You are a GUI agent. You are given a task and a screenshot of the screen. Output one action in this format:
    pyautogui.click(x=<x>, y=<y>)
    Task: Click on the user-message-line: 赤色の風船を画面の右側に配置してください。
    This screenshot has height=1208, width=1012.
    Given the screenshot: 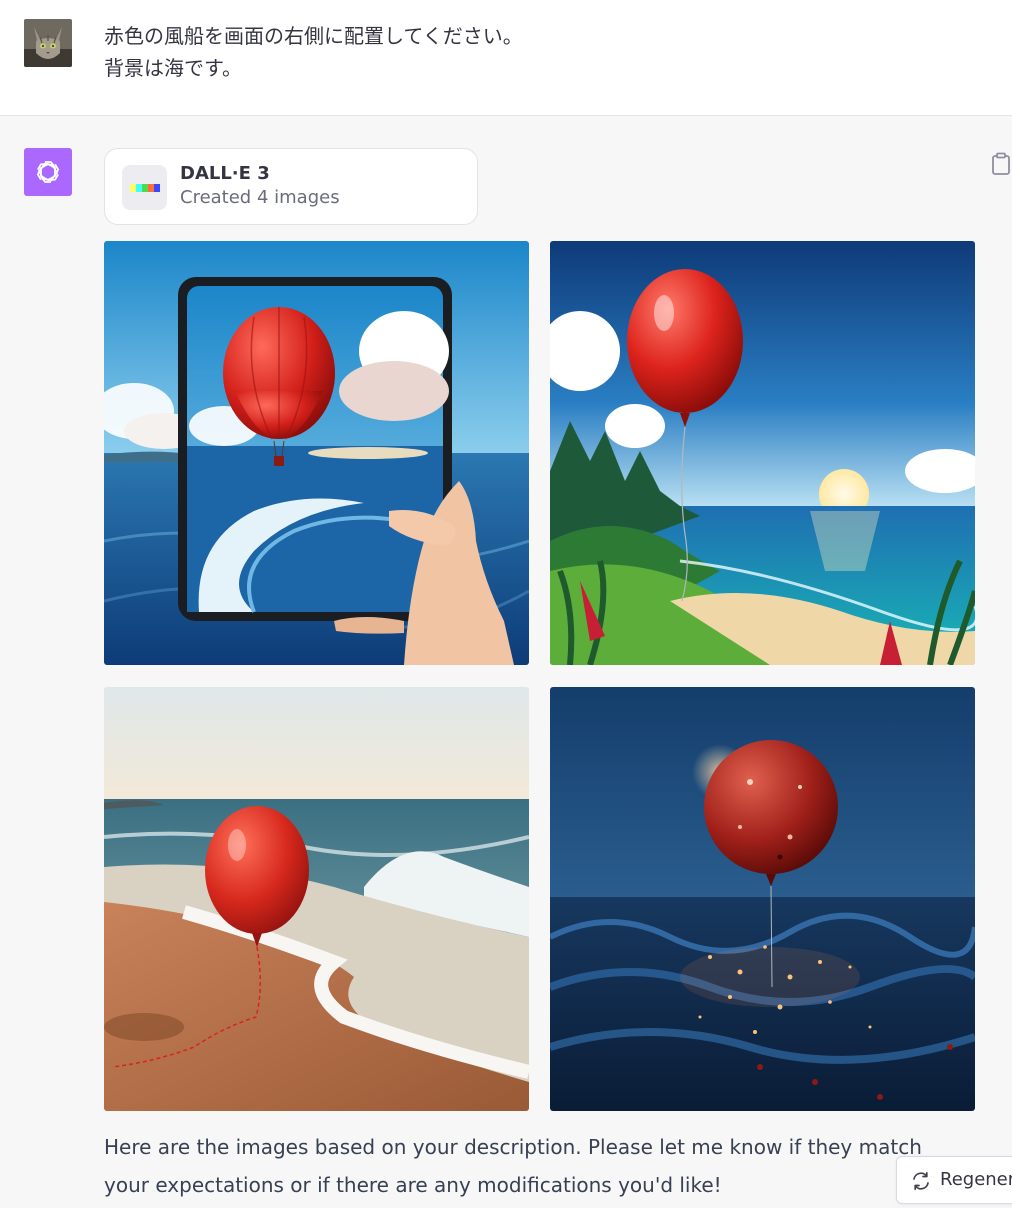 What is the action you would take?
    pyautogui.click(x=313, y=36)
    